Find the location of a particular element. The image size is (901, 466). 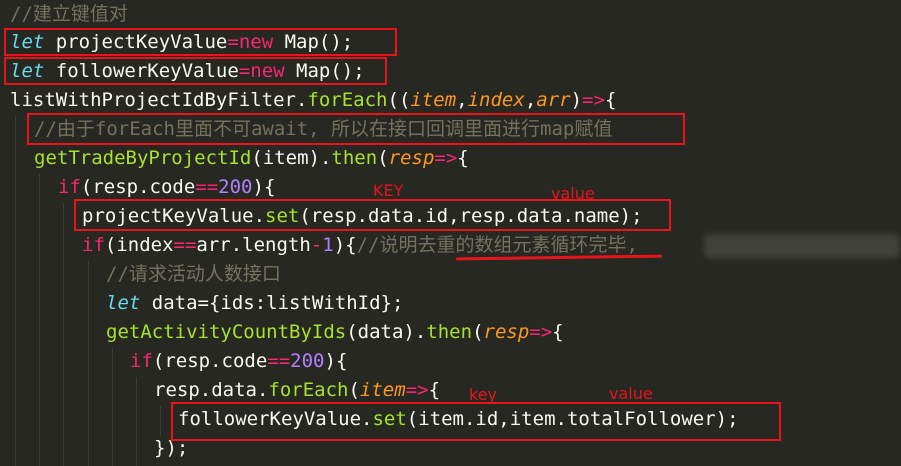

keyword-token: - is located at coordinates (316, 245).